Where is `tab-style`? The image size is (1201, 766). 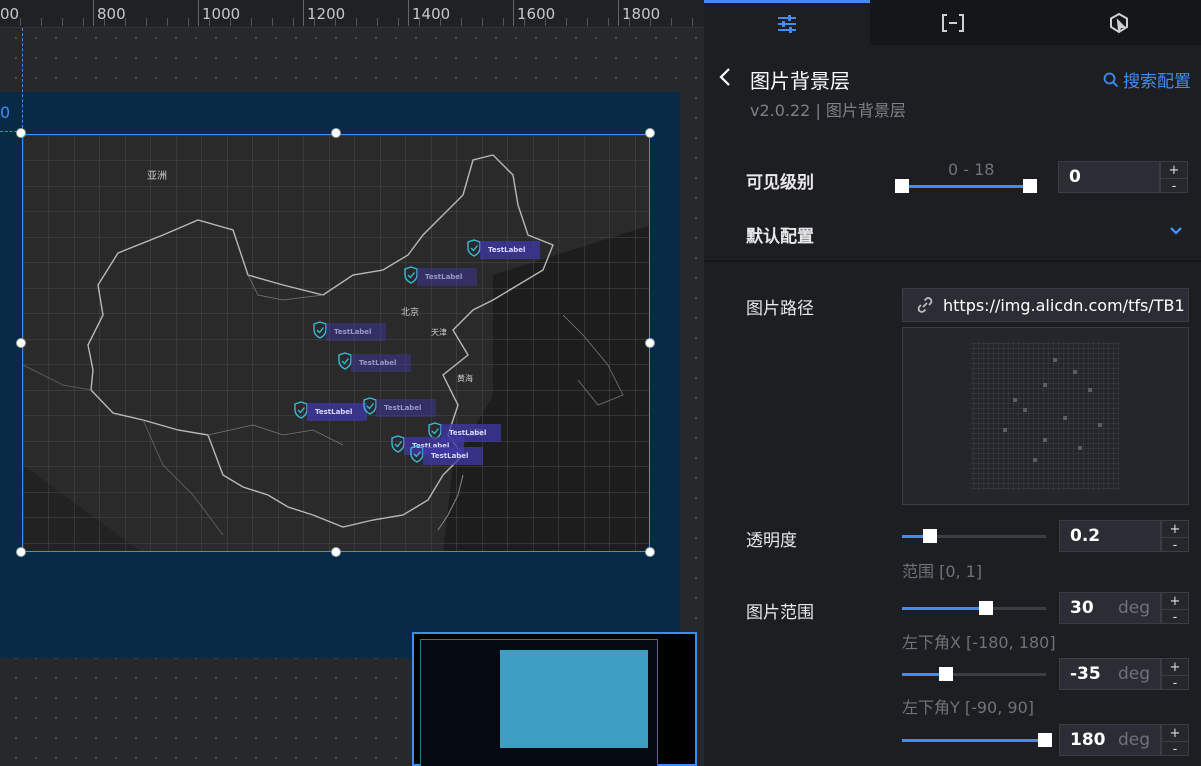
tab-style is located at coordinates (787, 22).